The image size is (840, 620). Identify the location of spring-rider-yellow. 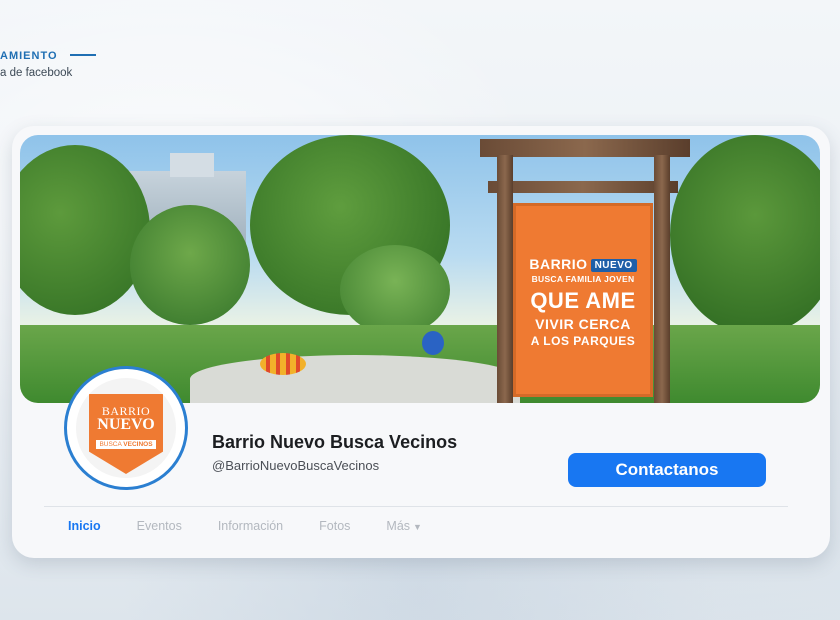
(283, 364).